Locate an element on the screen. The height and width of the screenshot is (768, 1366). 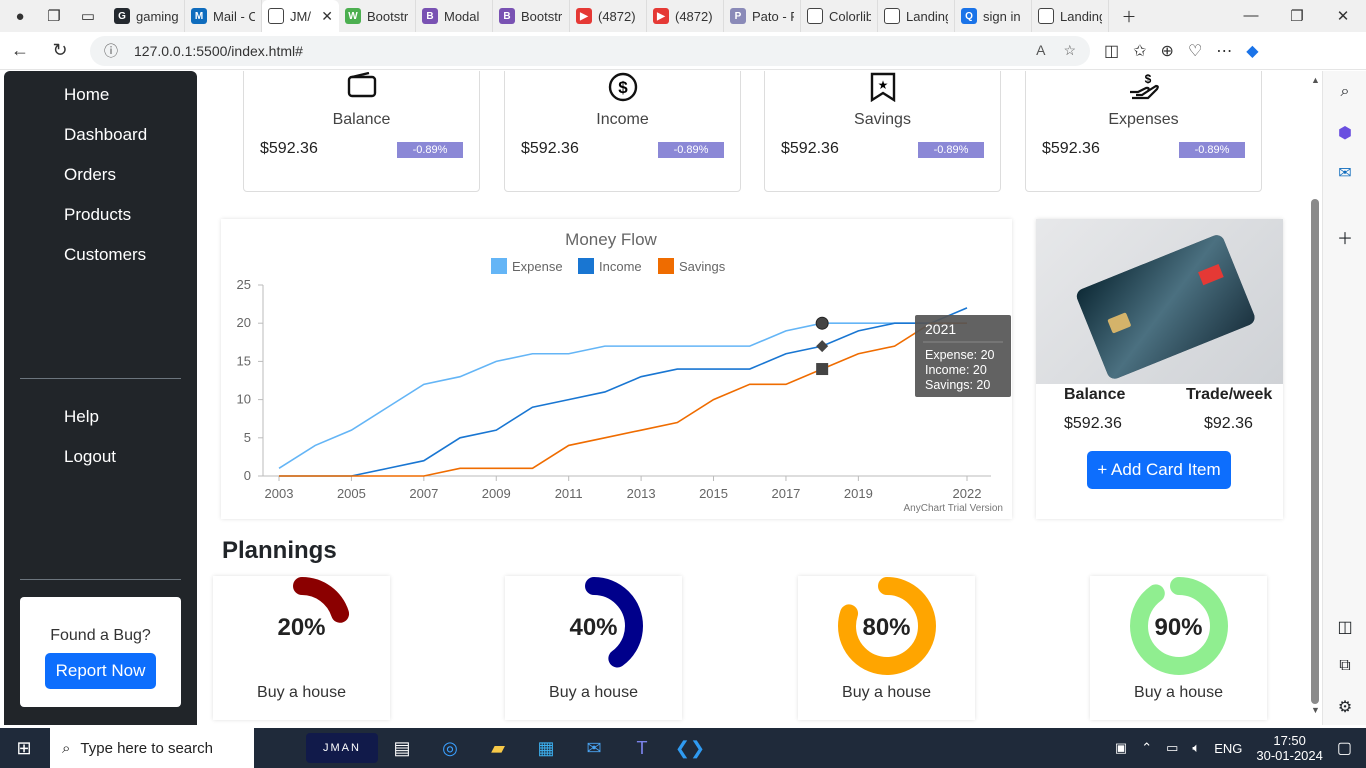
browser-tab: P Pato - F is located at coordinates (762, 16).